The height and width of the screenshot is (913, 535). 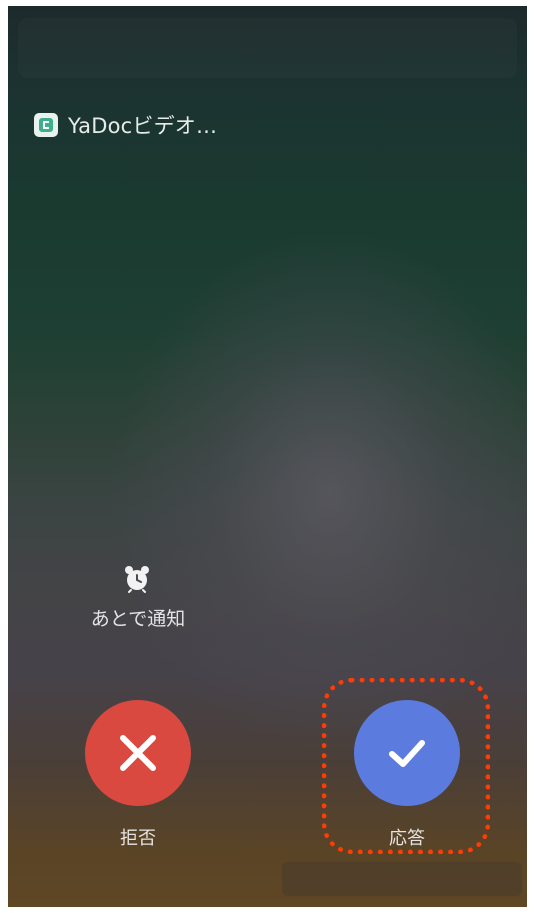 What do you see at coordinates (138, 838) in the screenshot?
I see `decline-label: 拒否` at bounding box center [138, 838].